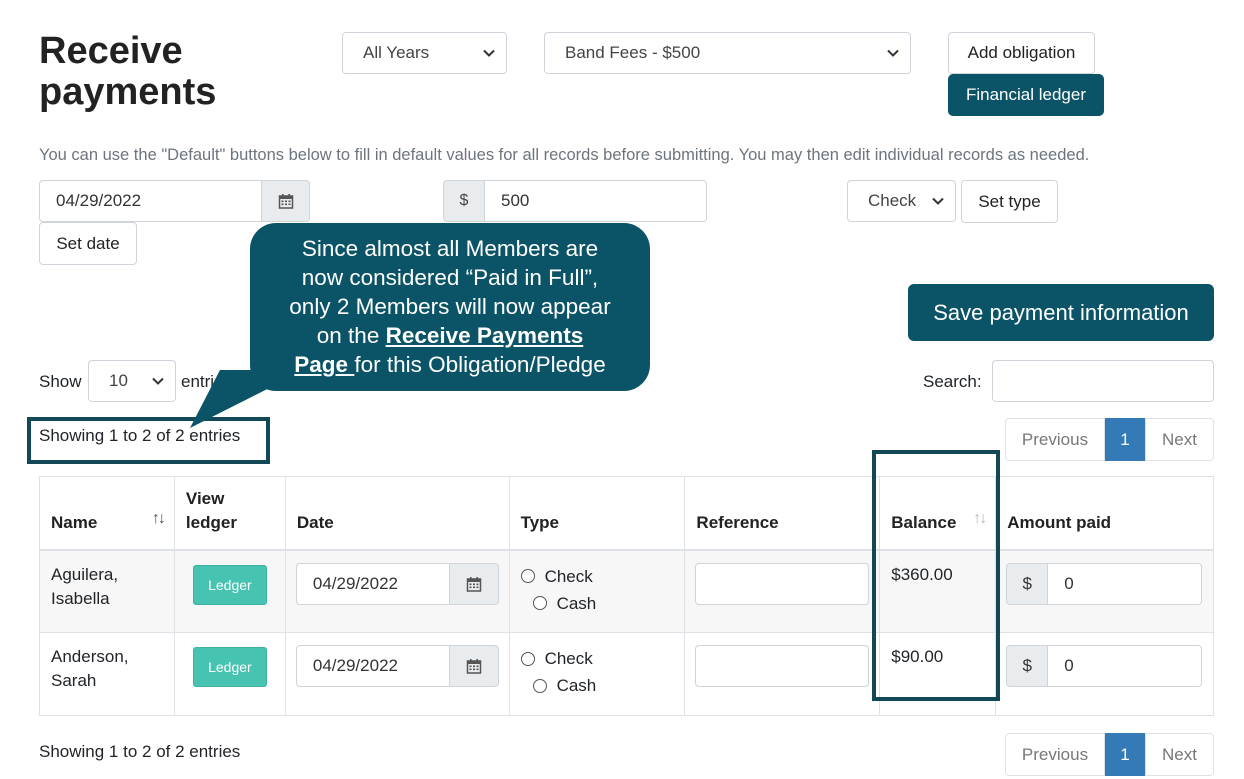 The height and width of the screenshot is (779, 1244). I want to click on length-show-label: Show, so click(60, 381).